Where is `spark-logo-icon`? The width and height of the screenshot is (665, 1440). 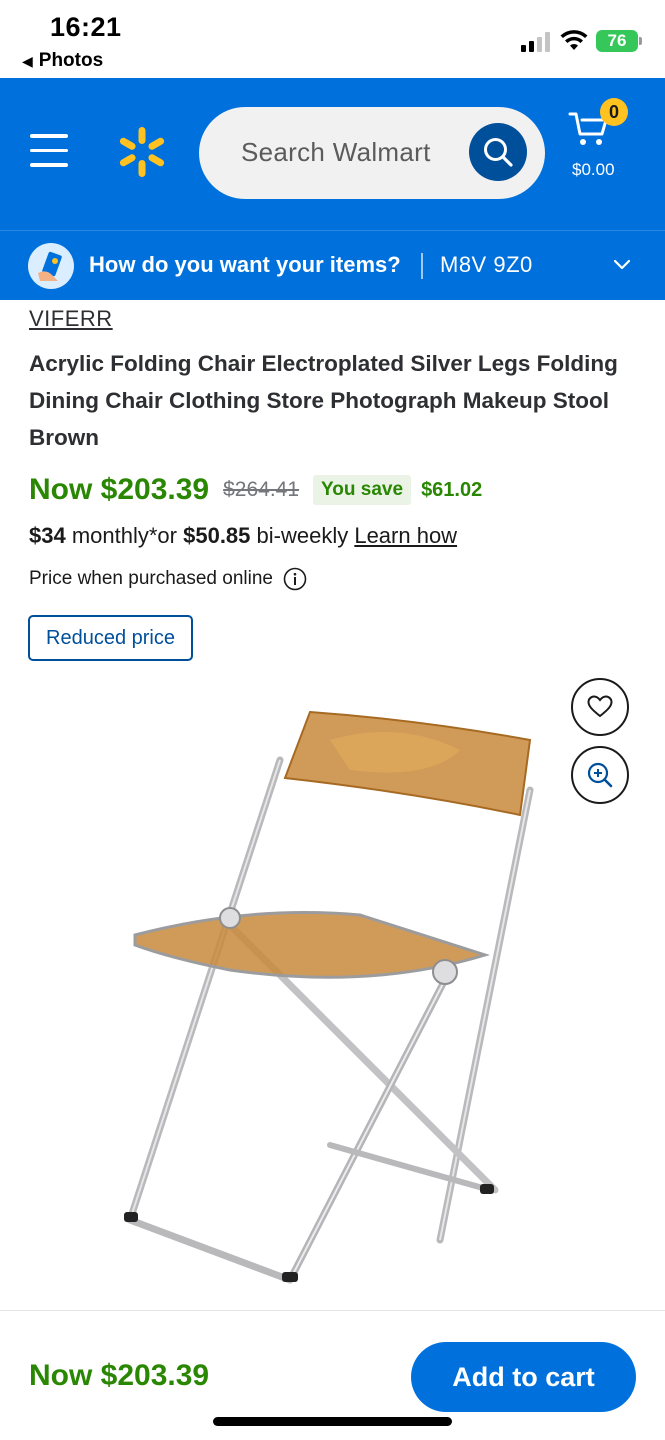
spark-logo-icon is located at coordinates (142, 152).